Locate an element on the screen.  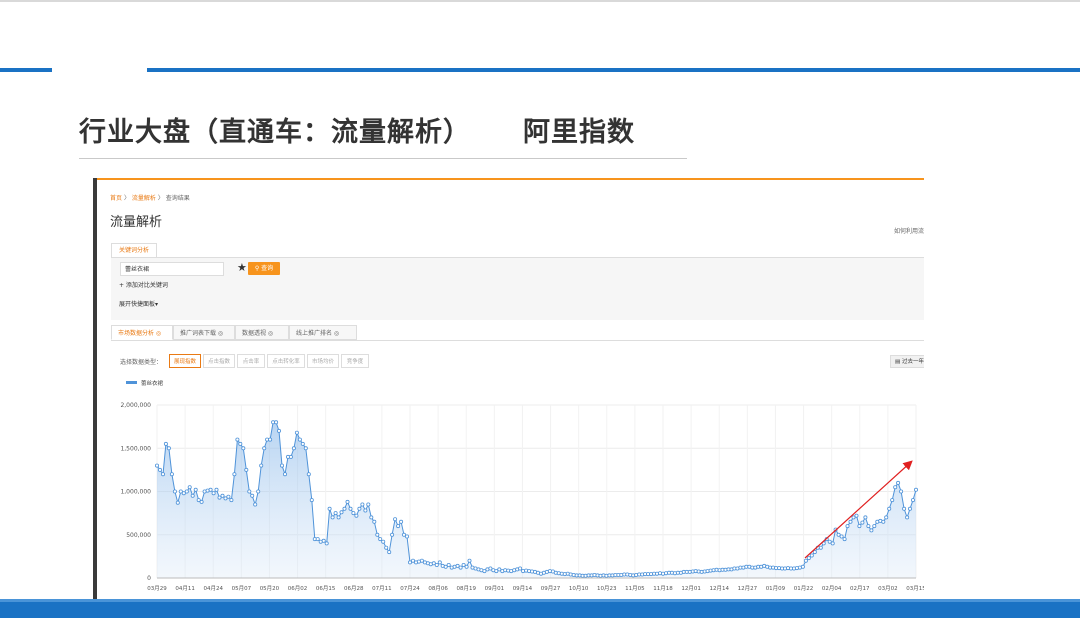
x-tick-label: 11月05 is located at coordinates (635, 588).